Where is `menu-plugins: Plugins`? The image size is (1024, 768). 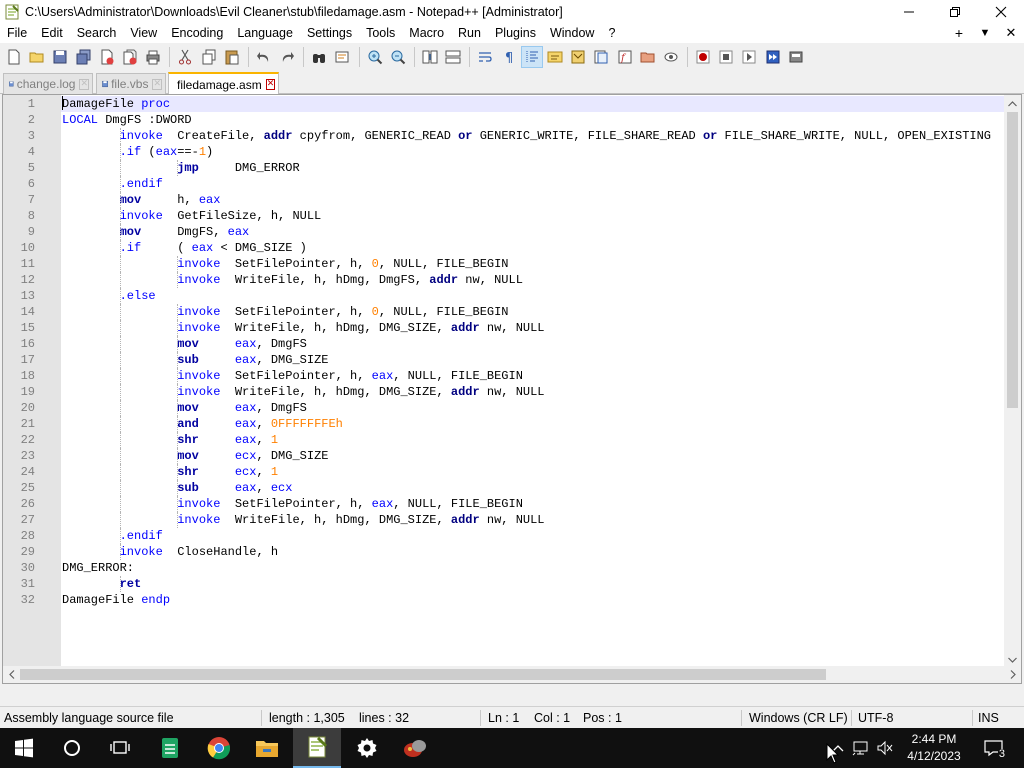 menu-plugins: Plugins is located at coordinates (515, 33).